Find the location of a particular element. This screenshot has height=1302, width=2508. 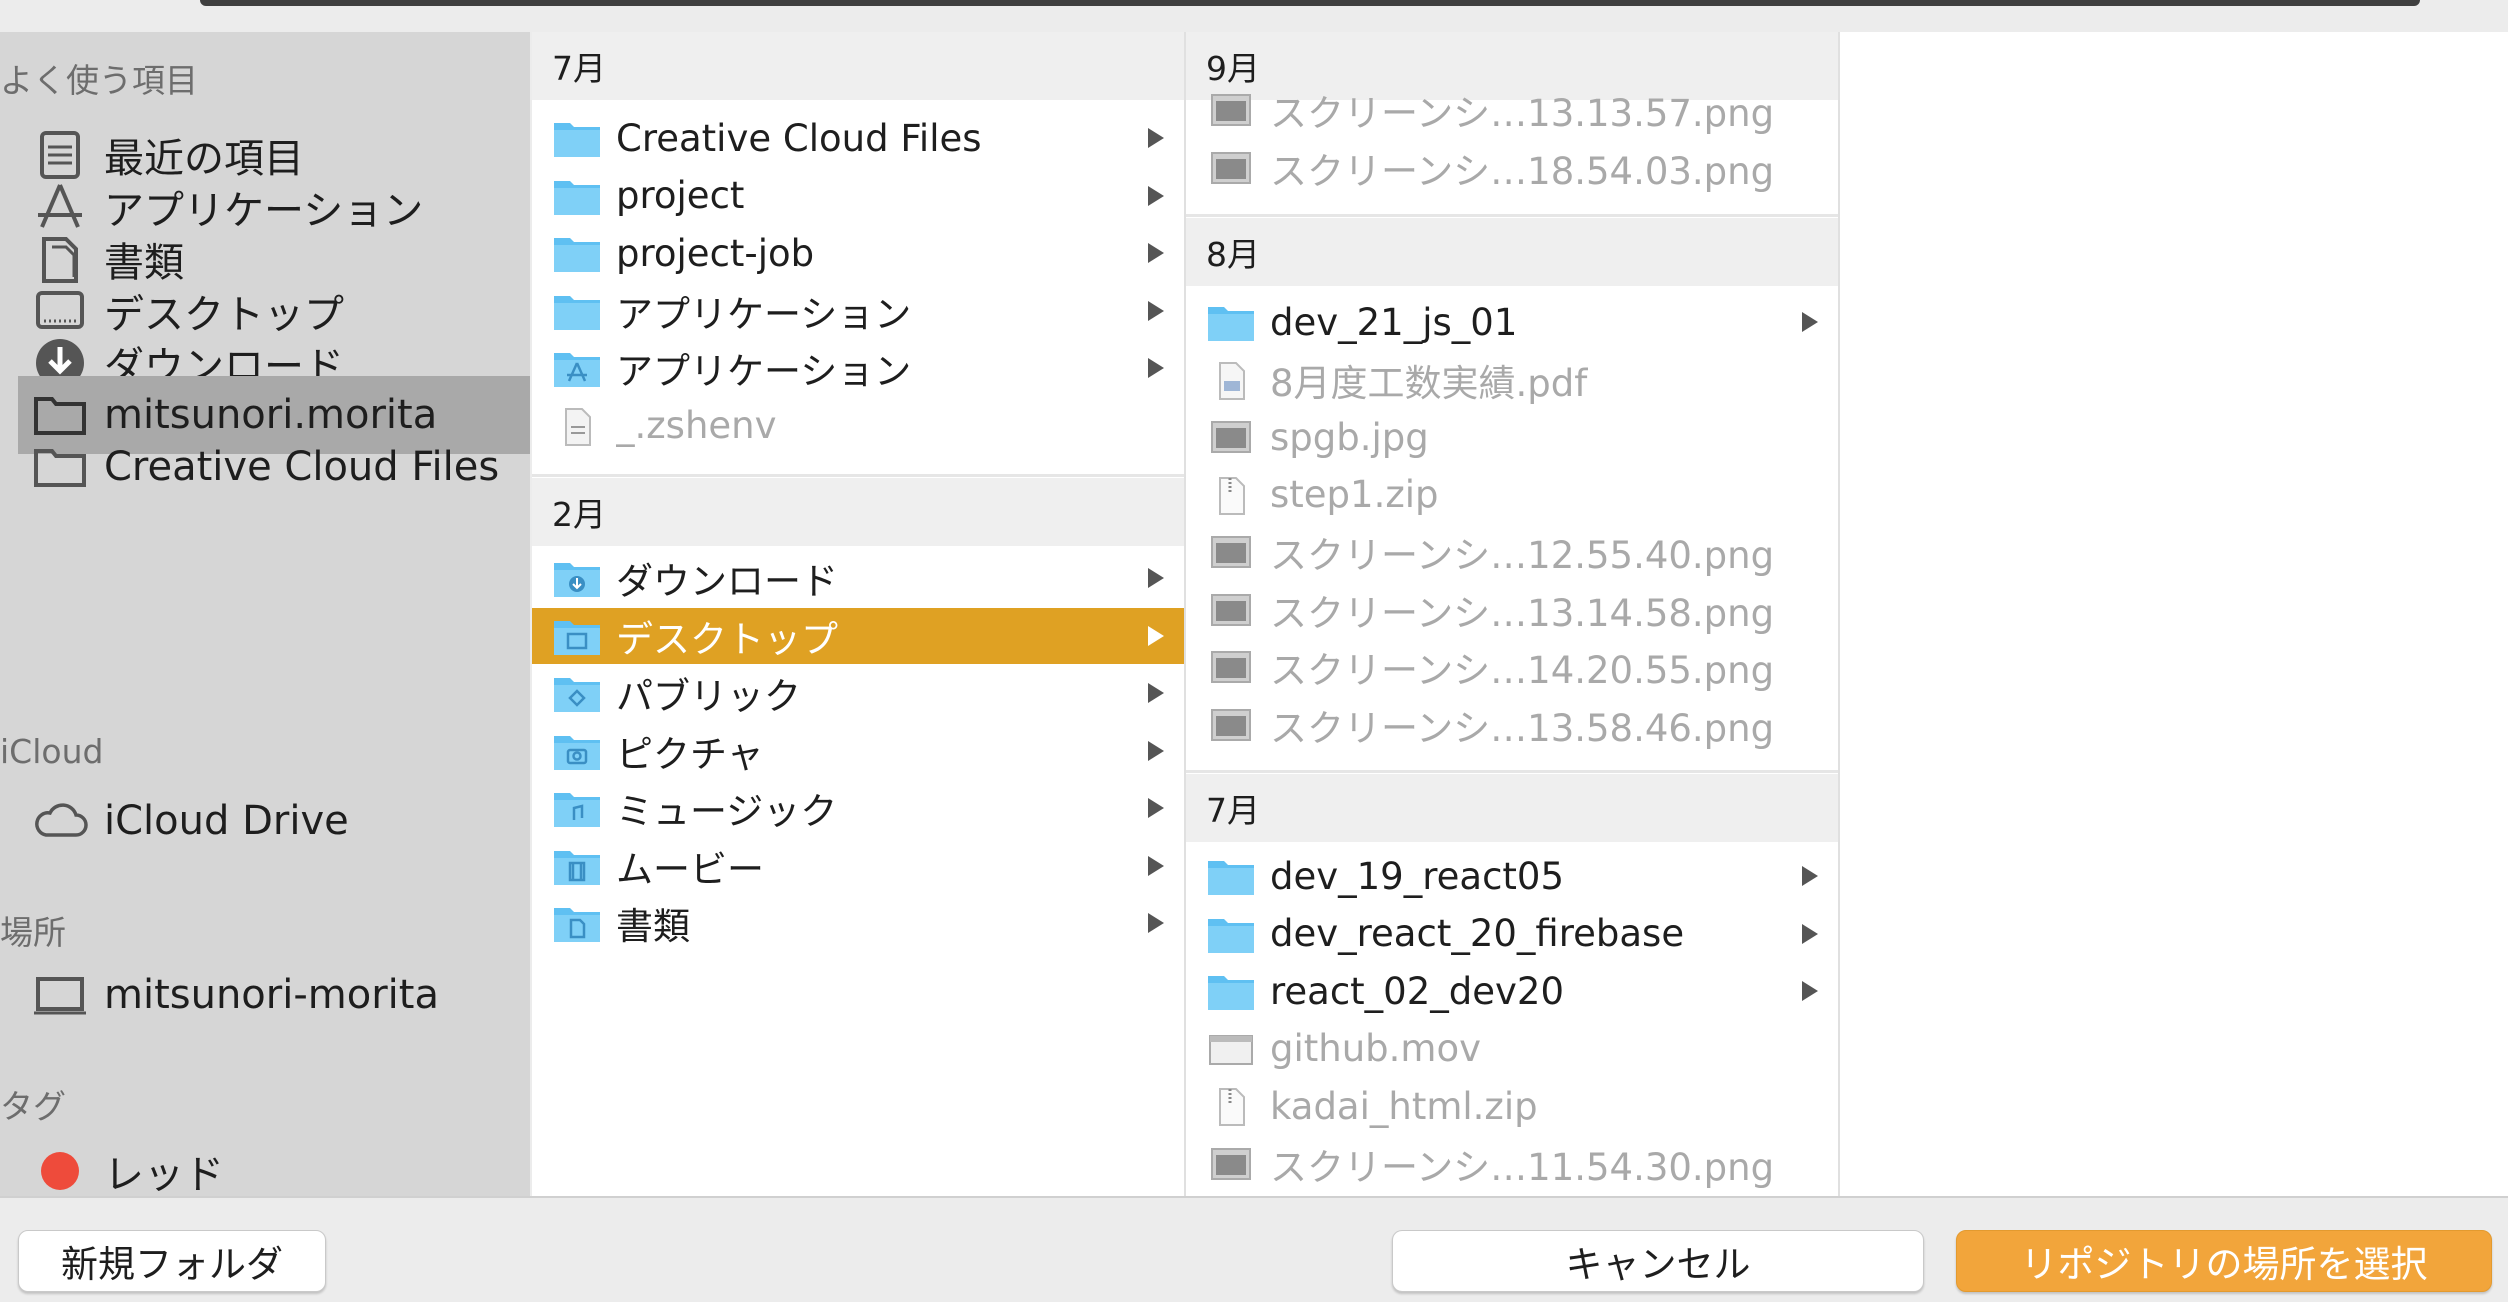

folder-row: react_02_dev20 is located at coordinates (1512, 991).